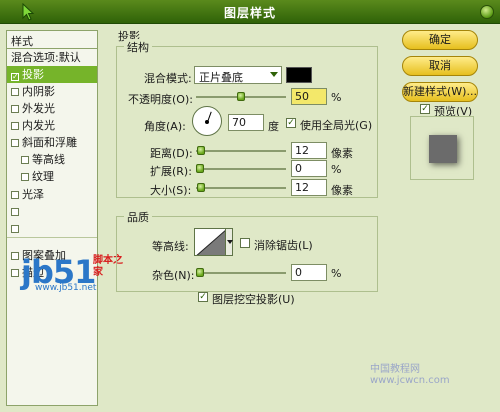  I want to click on angle-dial, so click(207, 121).